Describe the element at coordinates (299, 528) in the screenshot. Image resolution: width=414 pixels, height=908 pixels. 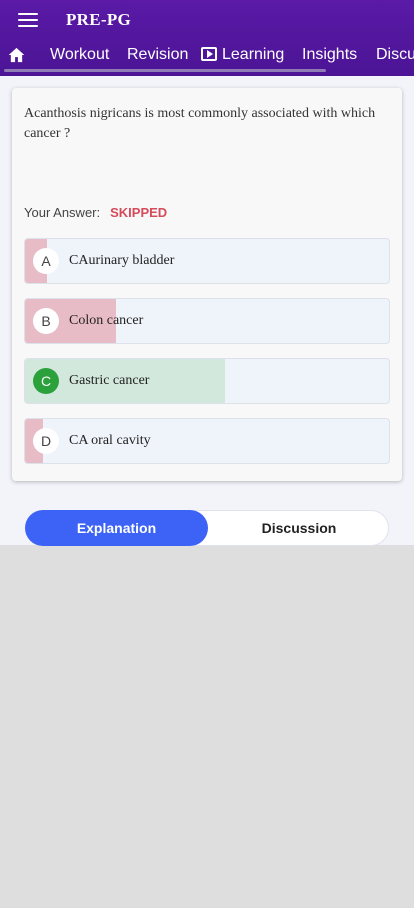
I see `discussion-button: Discussion` at that location.